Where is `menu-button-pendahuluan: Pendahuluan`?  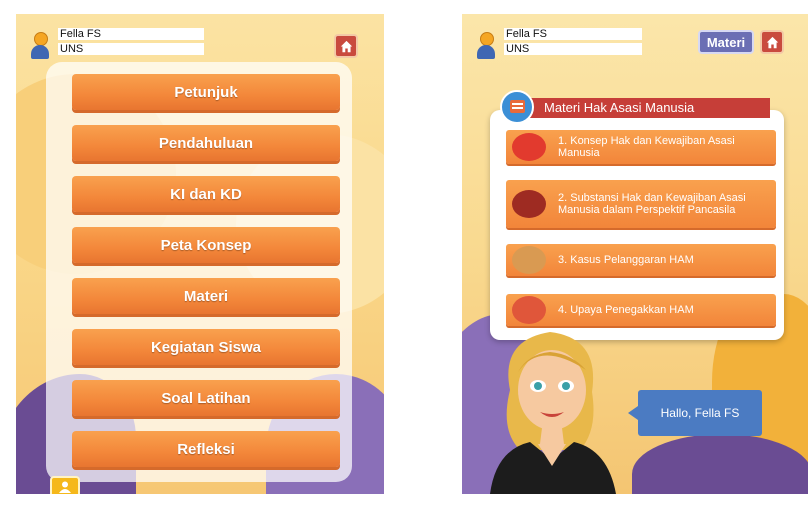
menu-button-pendahuluan: Pendahuluan is located at coordinates (206, 143).